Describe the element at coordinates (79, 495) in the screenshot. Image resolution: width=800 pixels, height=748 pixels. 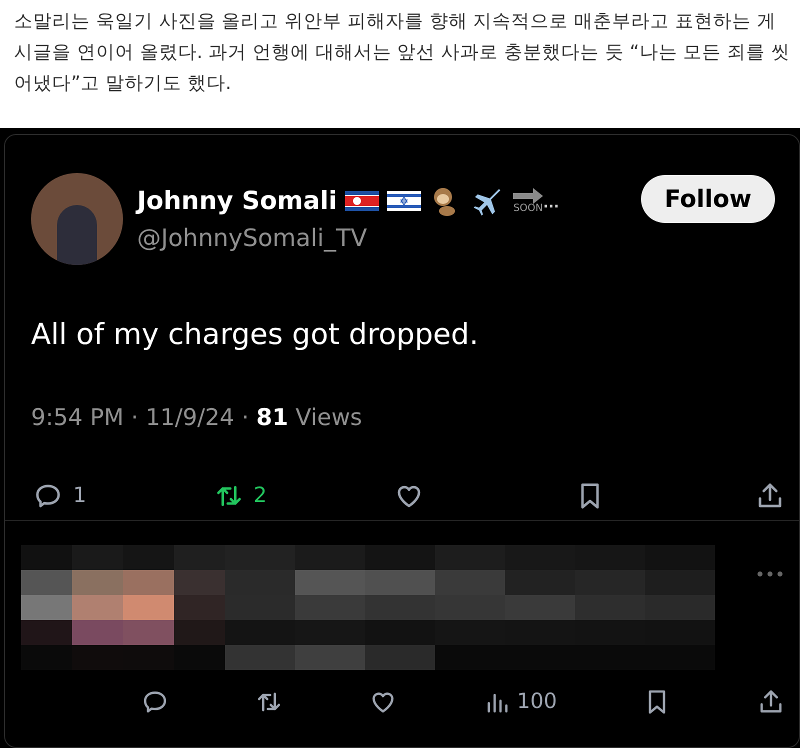
I see `action-count: 1` at that location.